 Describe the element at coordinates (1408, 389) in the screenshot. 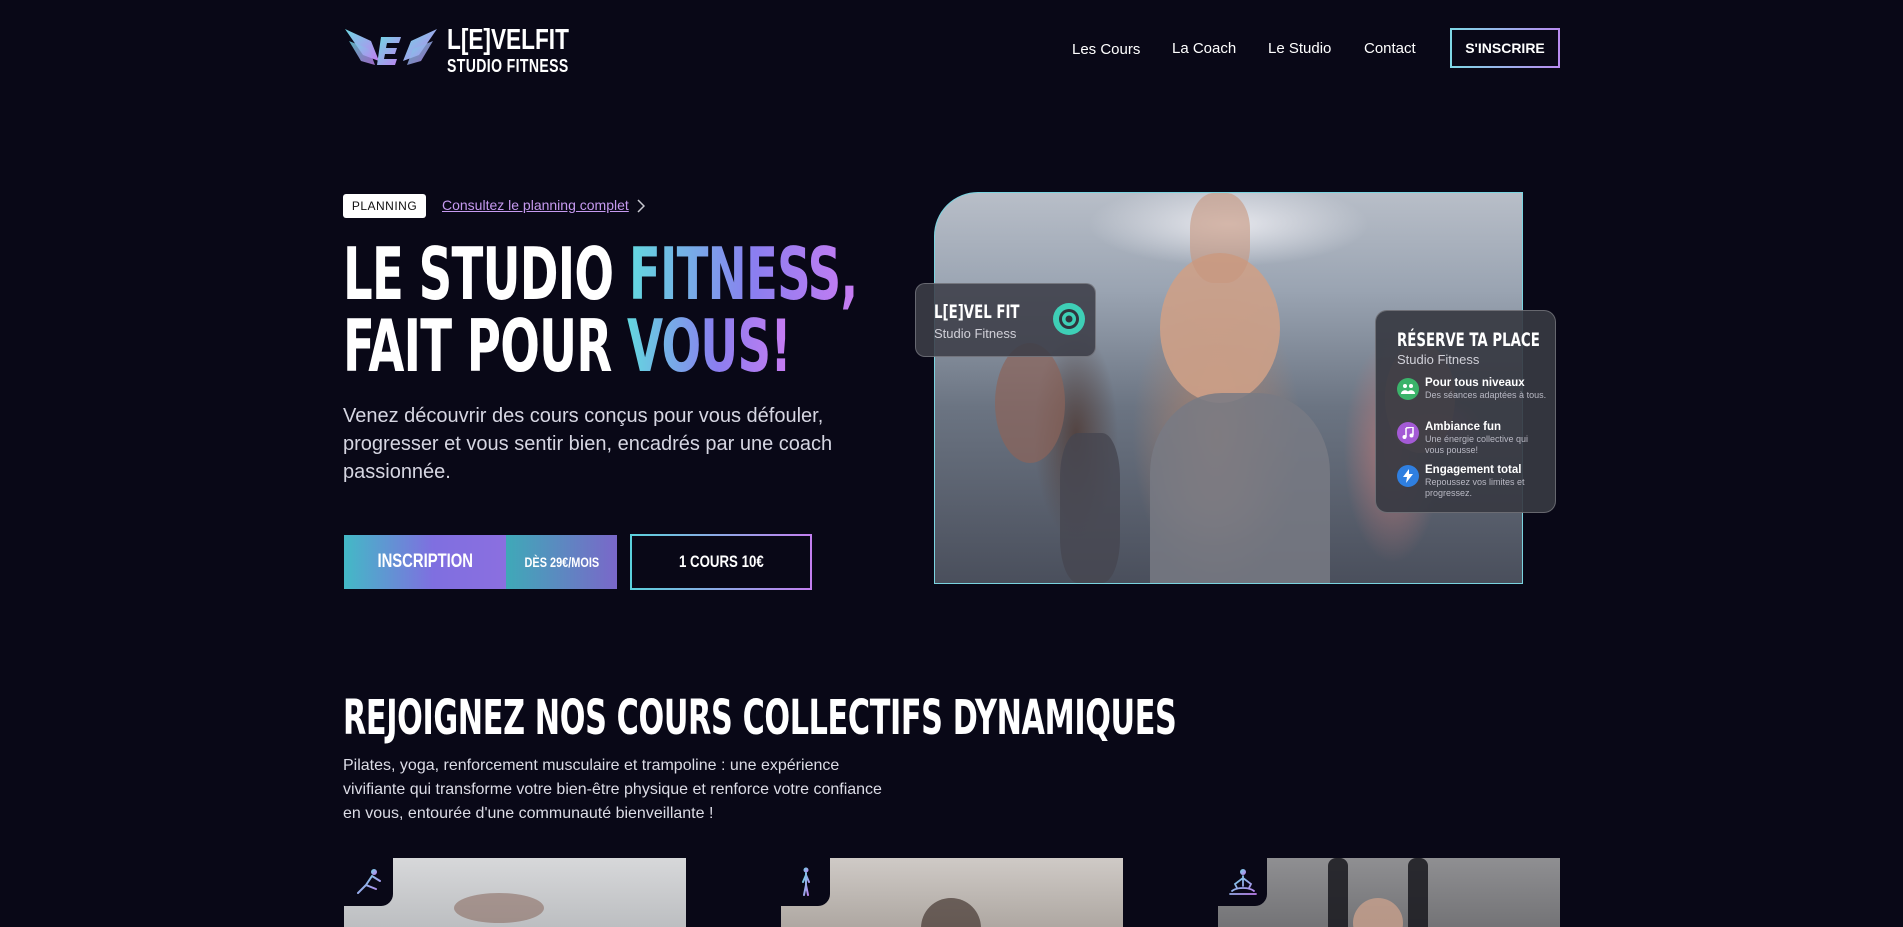

I see `people-icon` at that location.